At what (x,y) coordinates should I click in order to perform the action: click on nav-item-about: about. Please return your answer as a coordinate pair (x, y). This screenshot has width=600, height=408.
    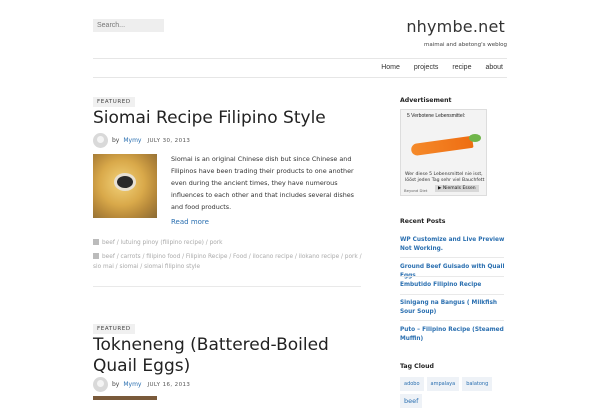
    Looking at the image, I should click on (492, 67).